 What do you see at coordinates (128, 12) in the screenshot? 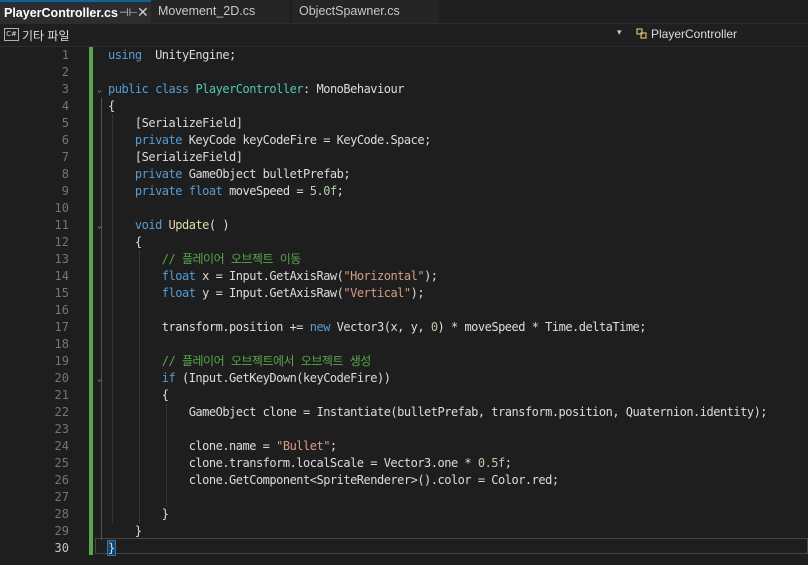
I see `pin-icon: ⊣⊢` at bounding box center [128, 12].